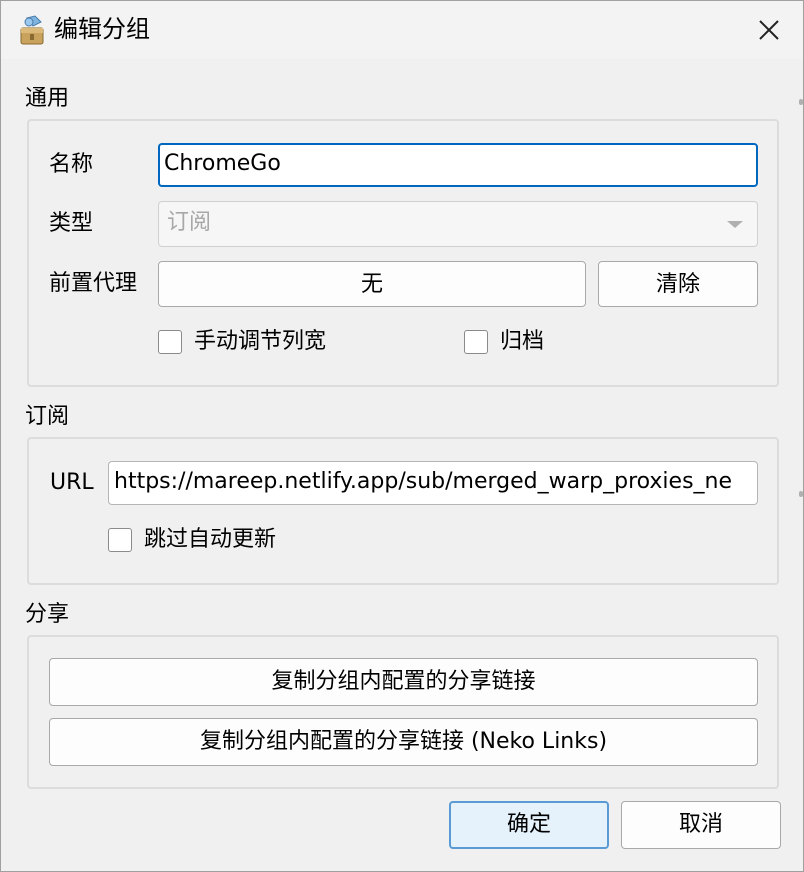  What do you see at coordinates (170, 342) in the screenshot?
I see `manual-column-width-checkbox` at bounding box center [170, 342].